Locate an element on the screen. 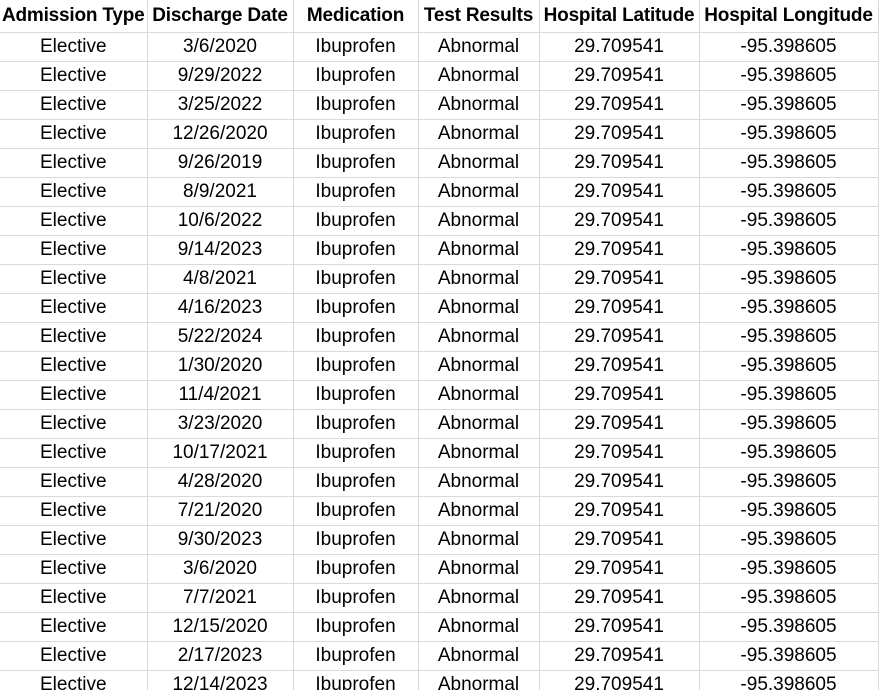 The height and width of the screenshot is (690, 880). header-hospital-longitude: Hospital Longitude is located at coordinates (789, 16).